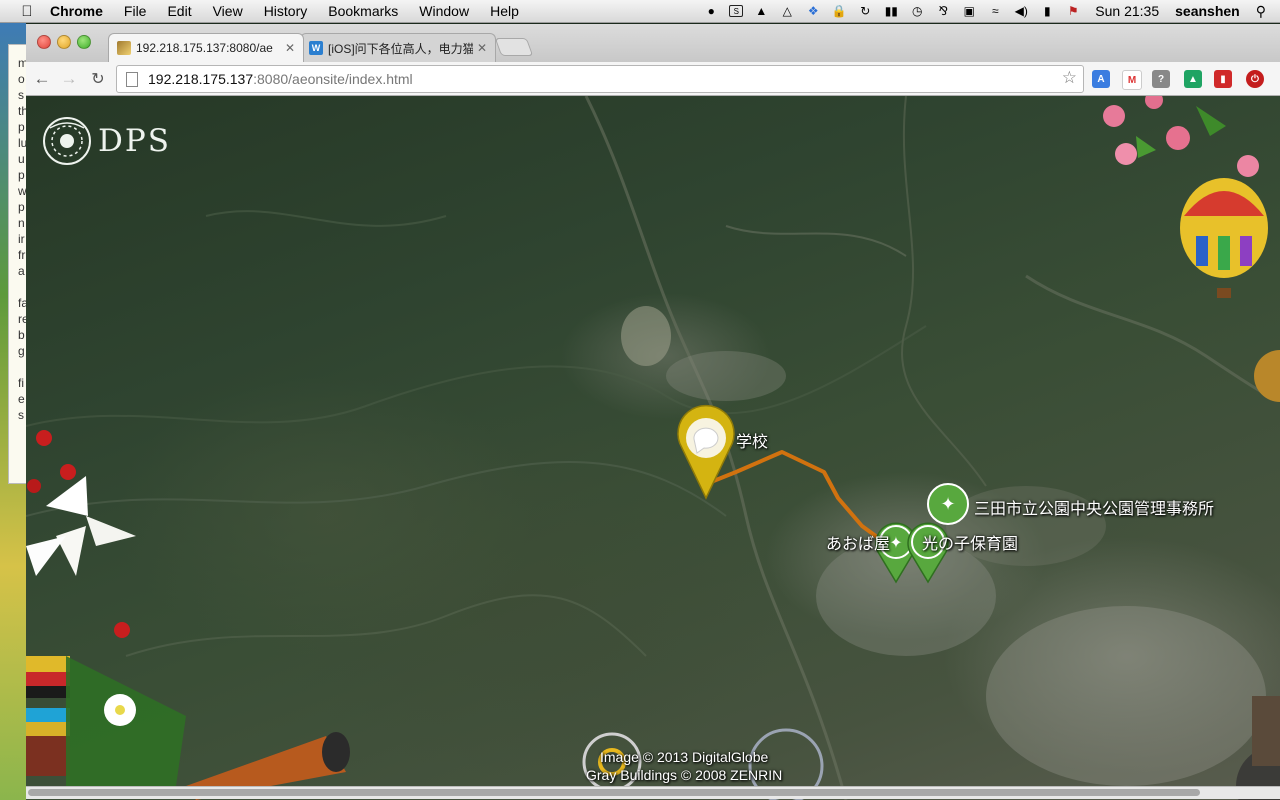 Image resolution: width=1280 pixels, height=800 pixels. I want to click on menu-bookmarks: Bookmarks, so click(363, 11).